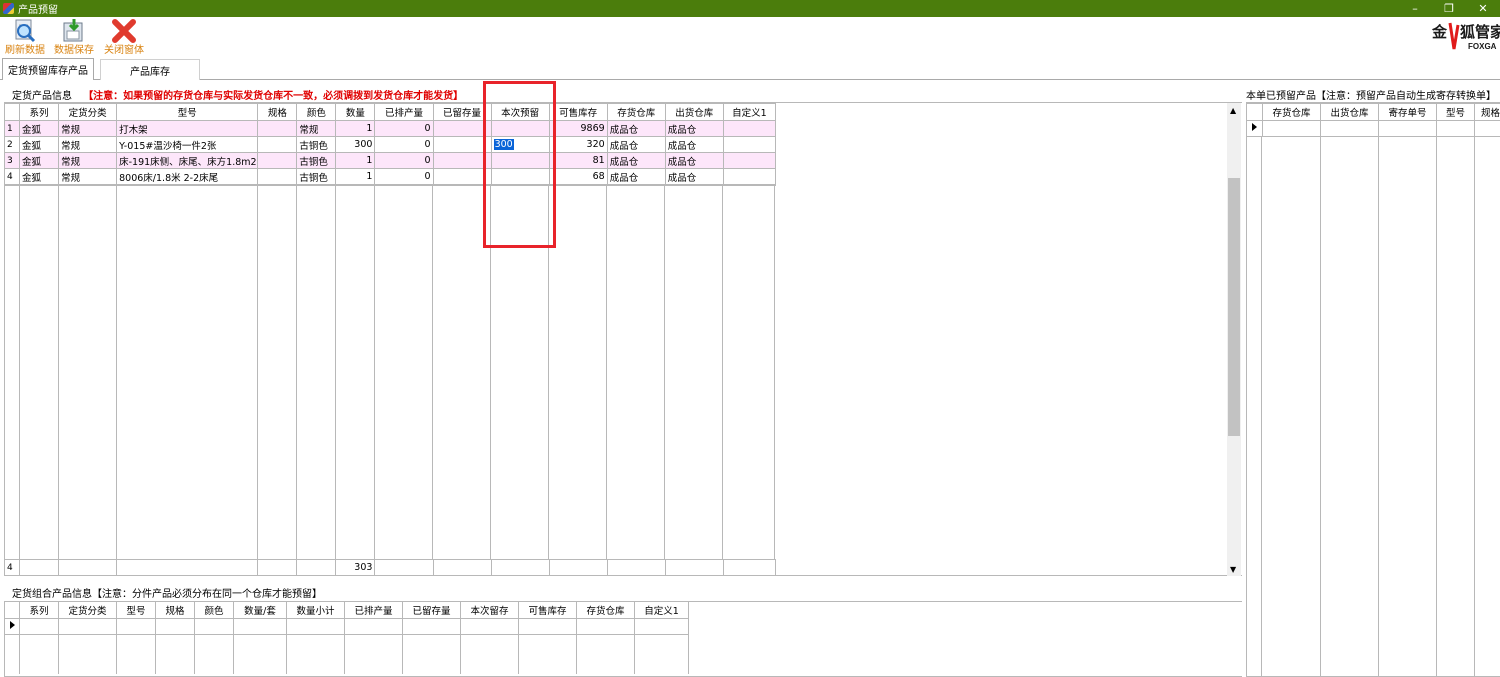 This screenshot has width=1500, height=677. I want to click on combo-col-header: 型号, so click(136, 610).